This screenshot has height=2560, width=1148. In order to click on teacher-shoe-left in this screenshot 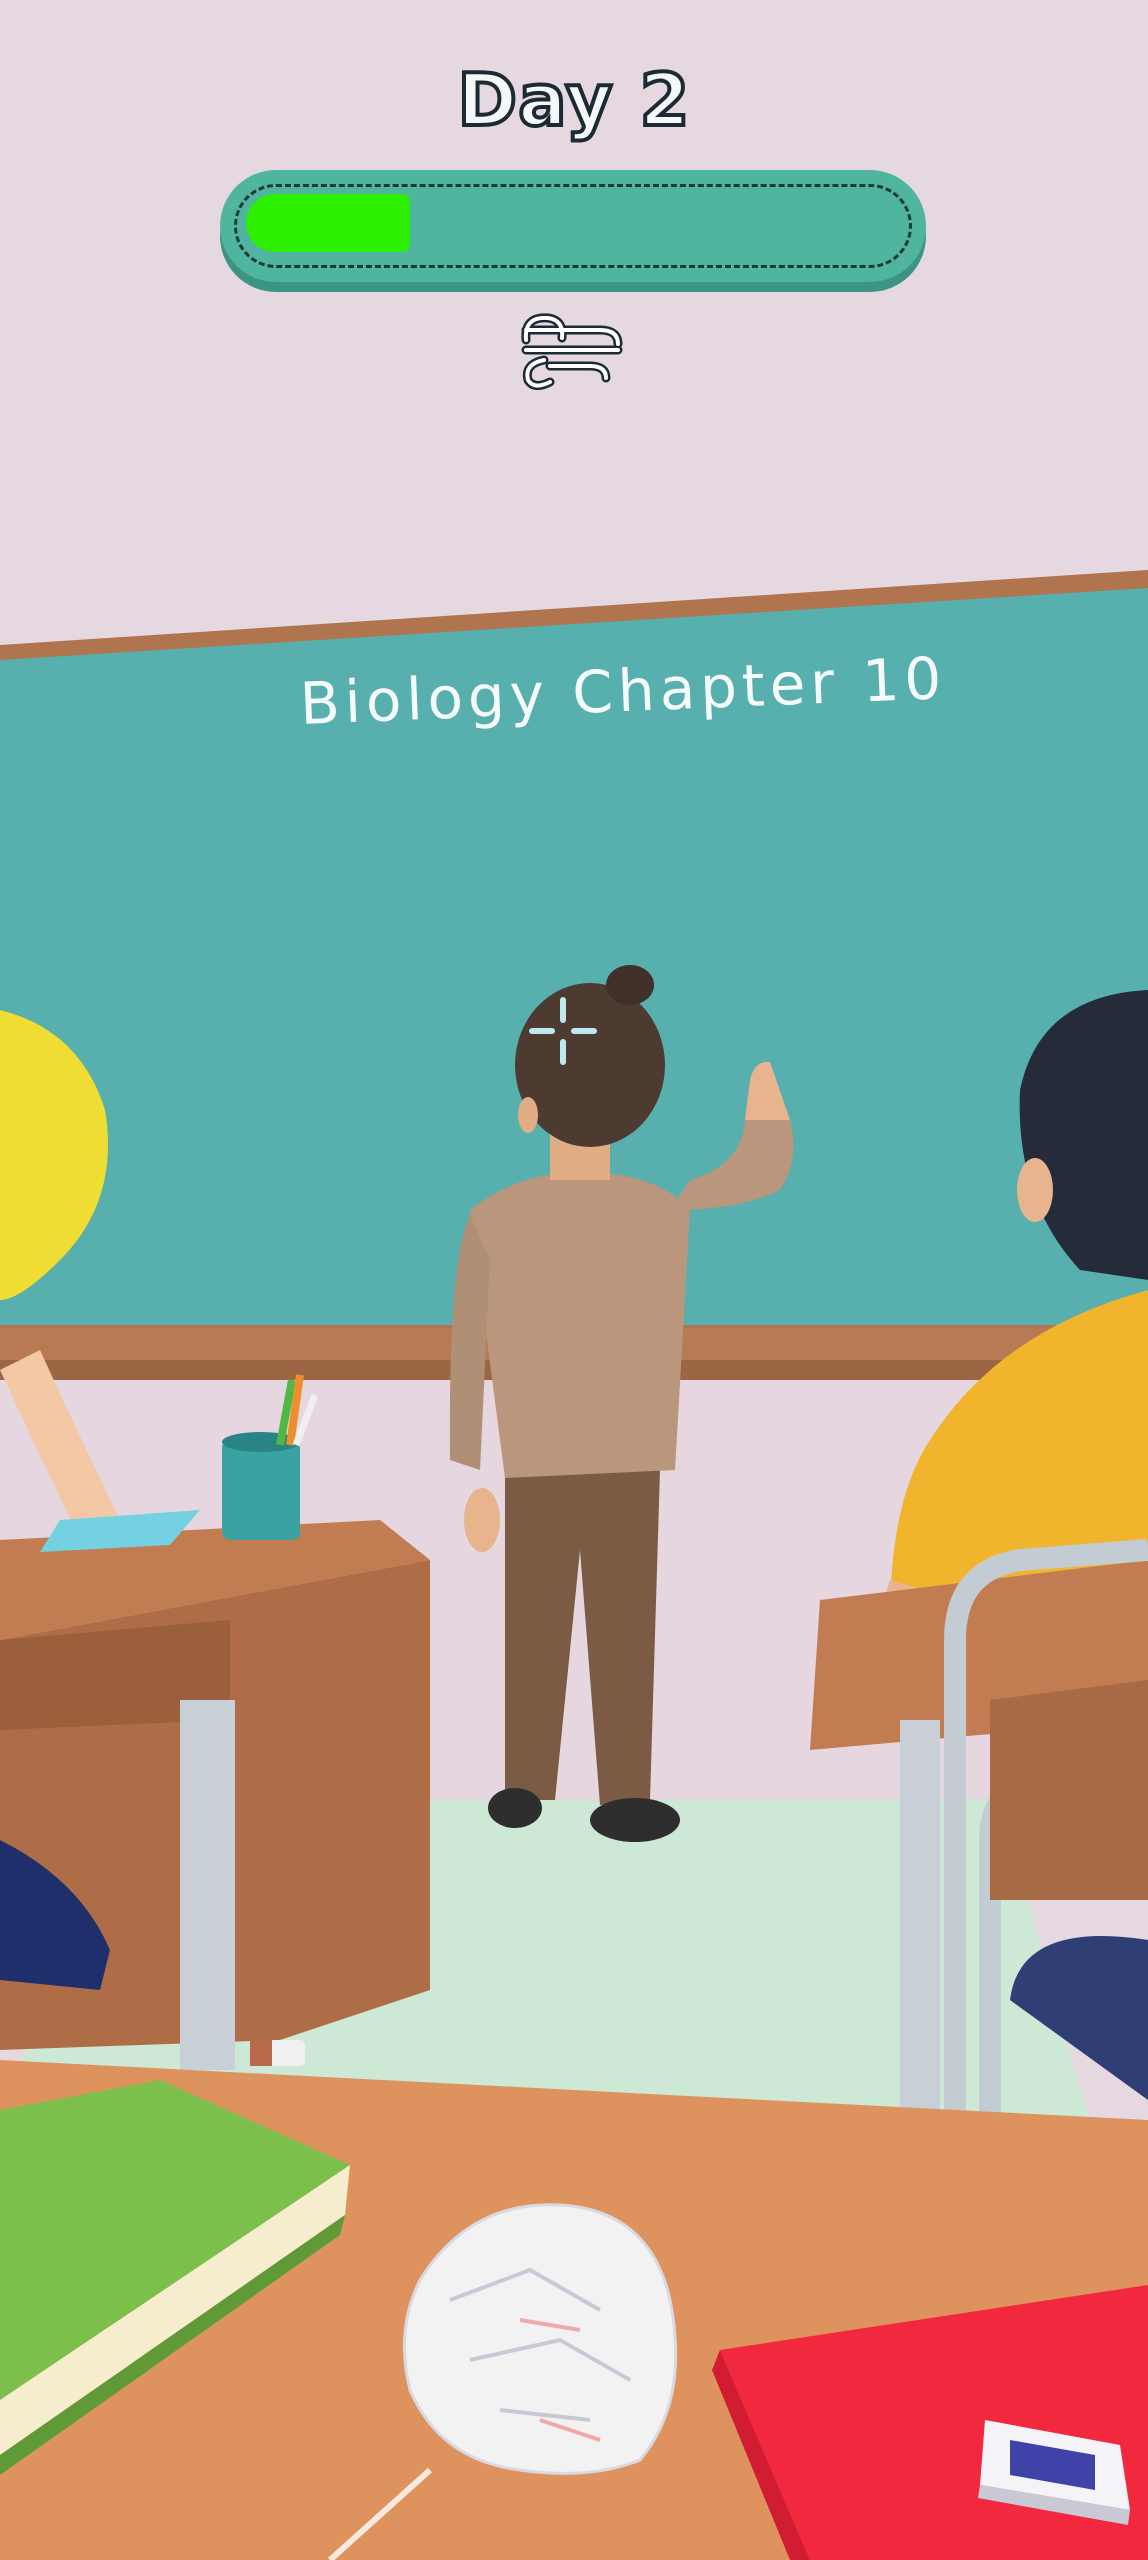, I will do `click(515, 1808)`.